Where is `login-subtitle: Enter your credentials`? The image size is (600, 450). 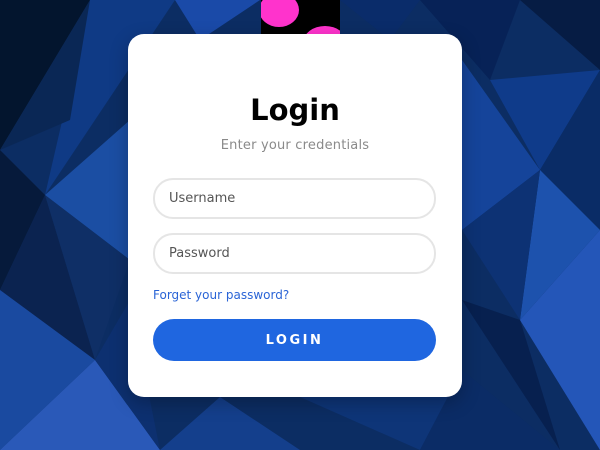 login-subtitle: Enter your credentials is located at coordinates (295, 145).